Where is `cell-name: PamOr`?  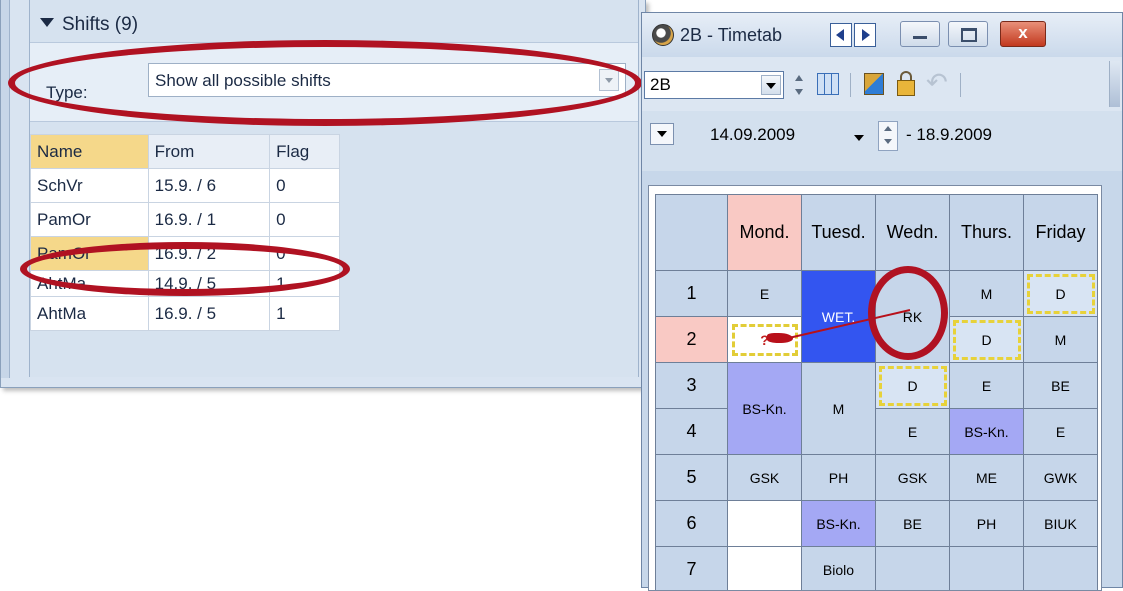 cell-name: PamOr is located at coordinates (90, 220).